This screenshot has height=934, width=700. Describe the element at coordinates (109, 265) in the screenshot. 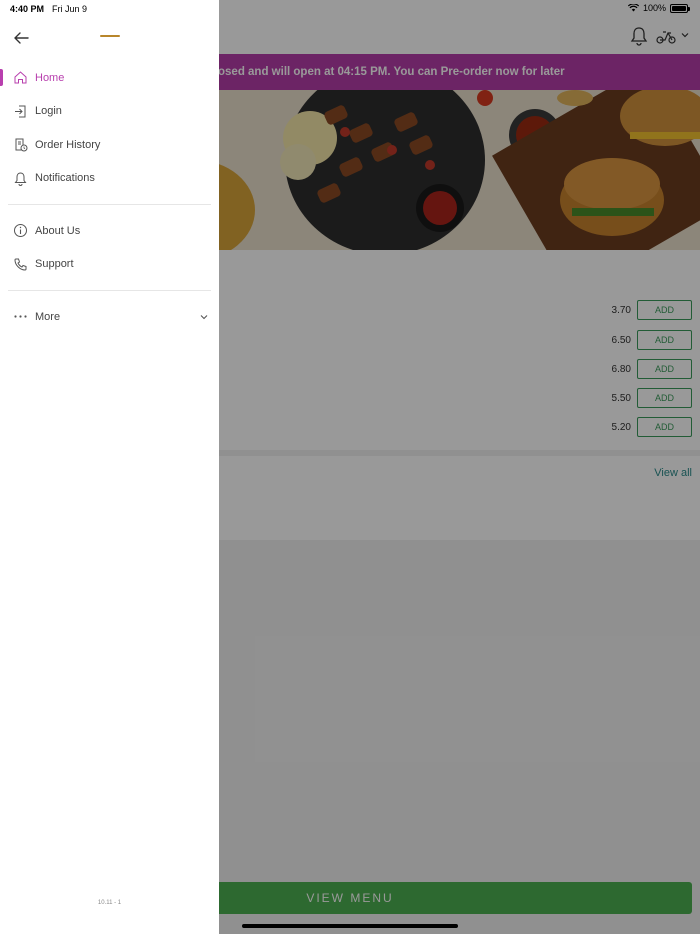

I see `nav-item-support: Support` at that location.